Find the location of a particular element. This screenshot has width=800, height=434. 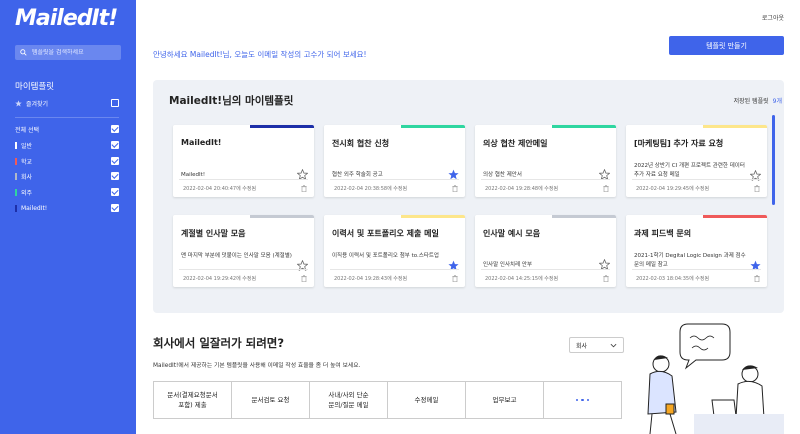

card-title: 인사말 예시 모음 is located at coordinates (512, 233).